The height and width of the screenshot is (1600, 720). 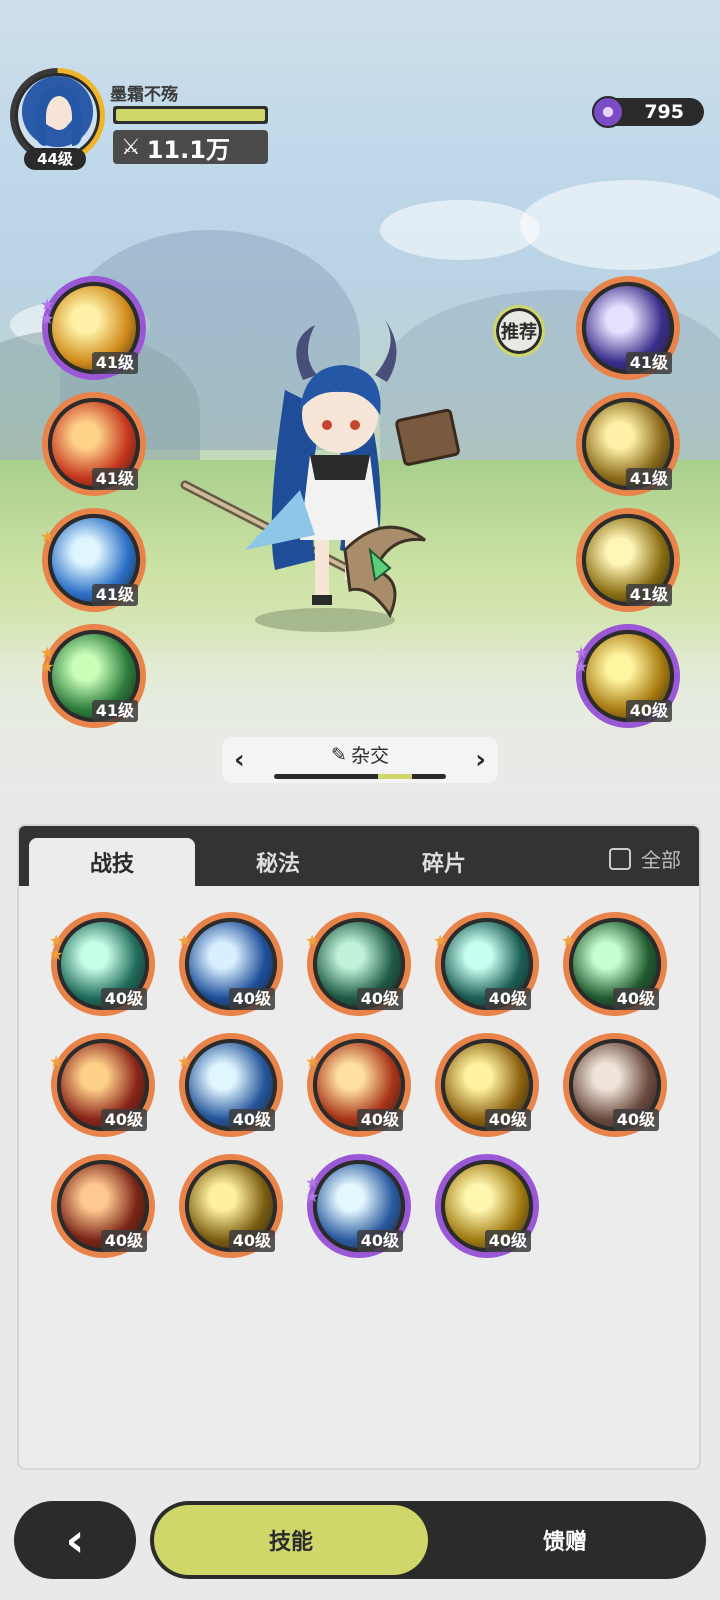 I want to click on style-label: ✎ 杂交, so click(x=360, y=754).